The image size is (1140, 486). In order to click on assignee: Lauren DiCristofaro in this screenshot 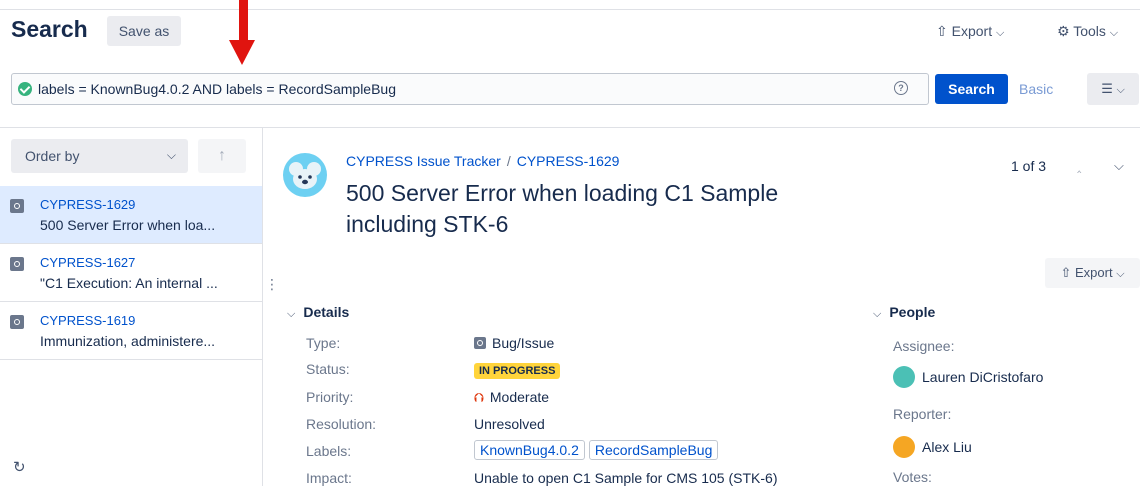, I will do `click(968, 377)`.